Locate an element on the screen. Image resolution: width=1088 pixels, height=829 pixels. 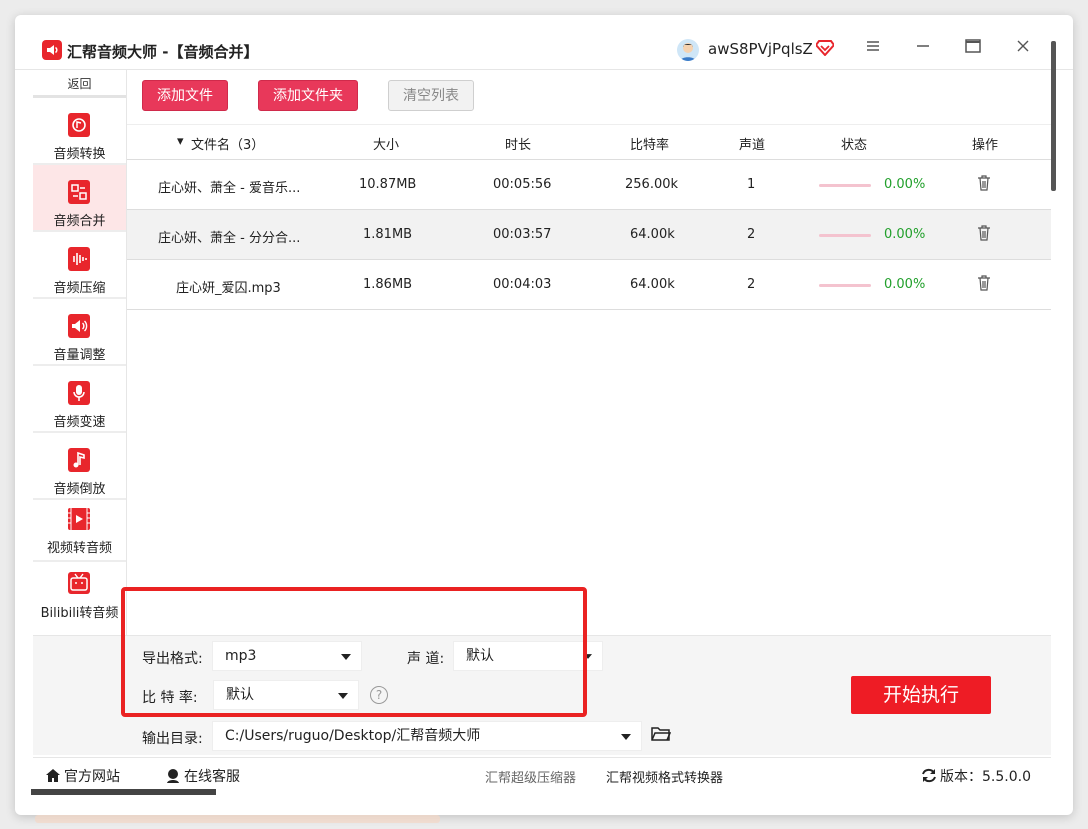
row-size: 1.81MB is located at coordinates (388, 234).